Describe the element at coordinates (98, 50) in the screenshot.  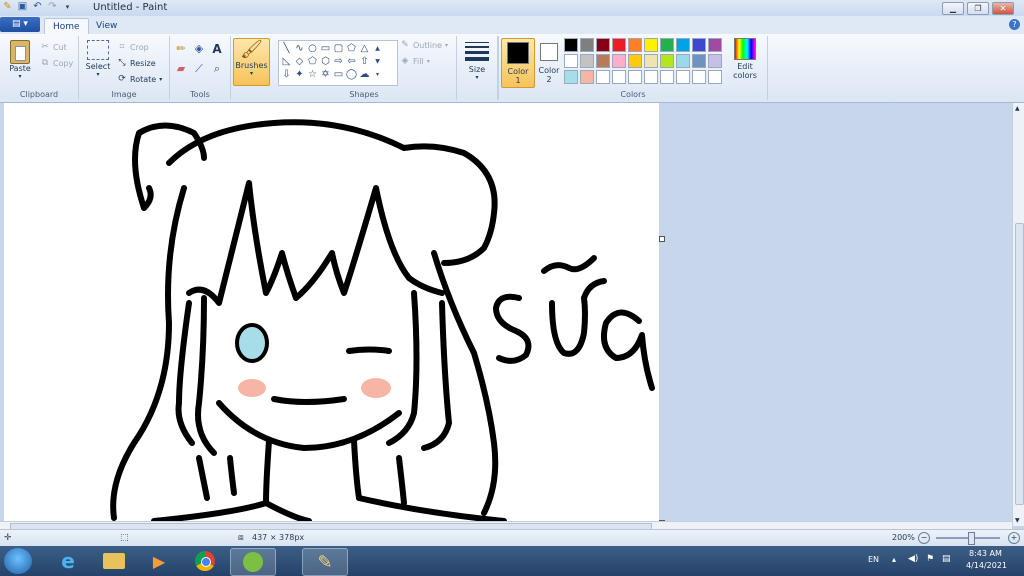
I see `select-icon` at that location.